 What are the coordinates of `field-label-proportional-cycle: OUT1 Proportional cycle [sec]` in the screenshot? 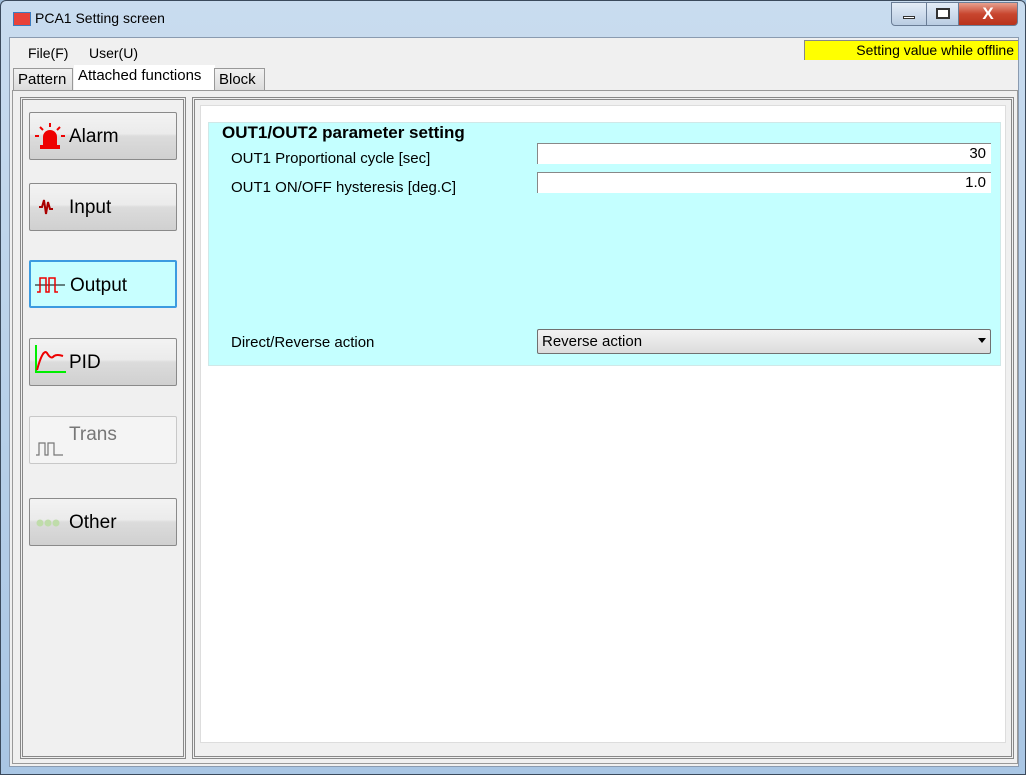 It's located at (331, 158).